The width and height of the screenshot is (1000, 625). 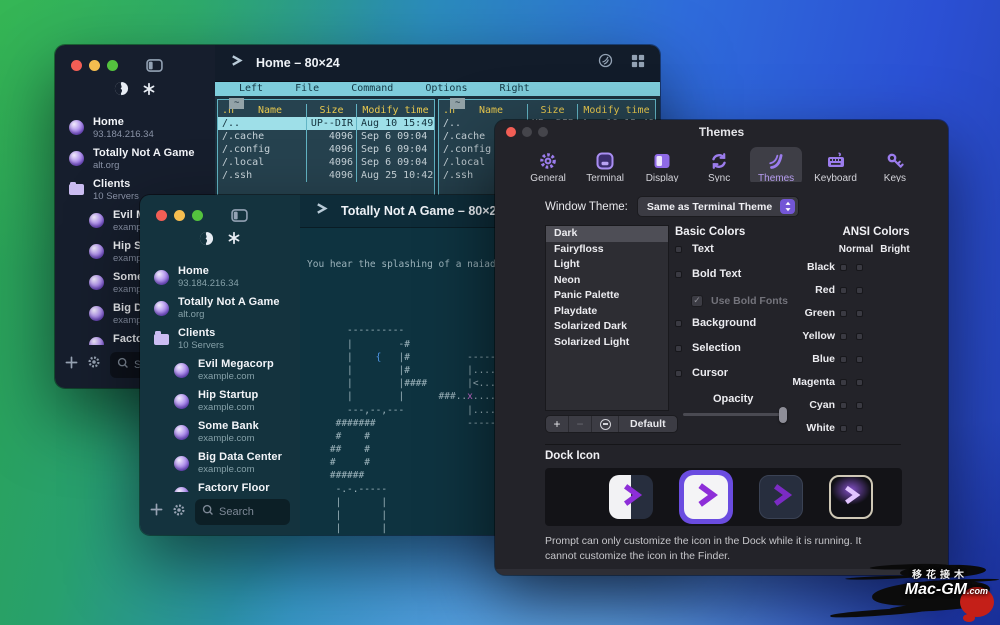 I want to click on tab-keyboard: Keyboard, so click(x=835, y=166).